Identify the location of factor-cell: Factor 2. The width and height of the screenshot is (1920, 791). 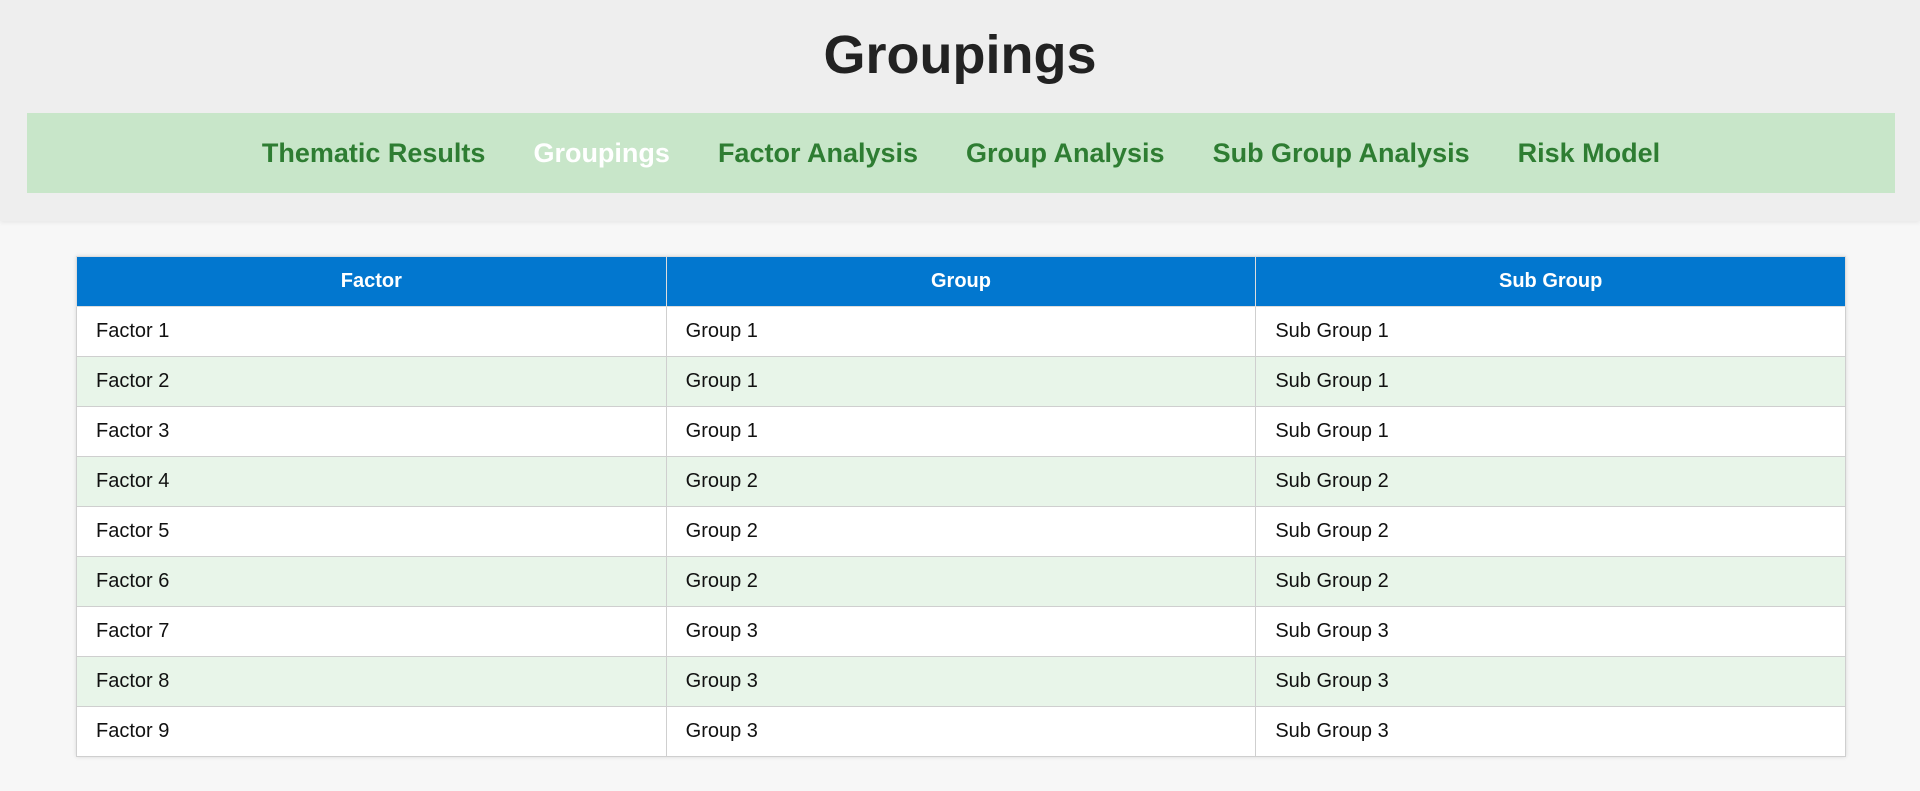
(371, 381).